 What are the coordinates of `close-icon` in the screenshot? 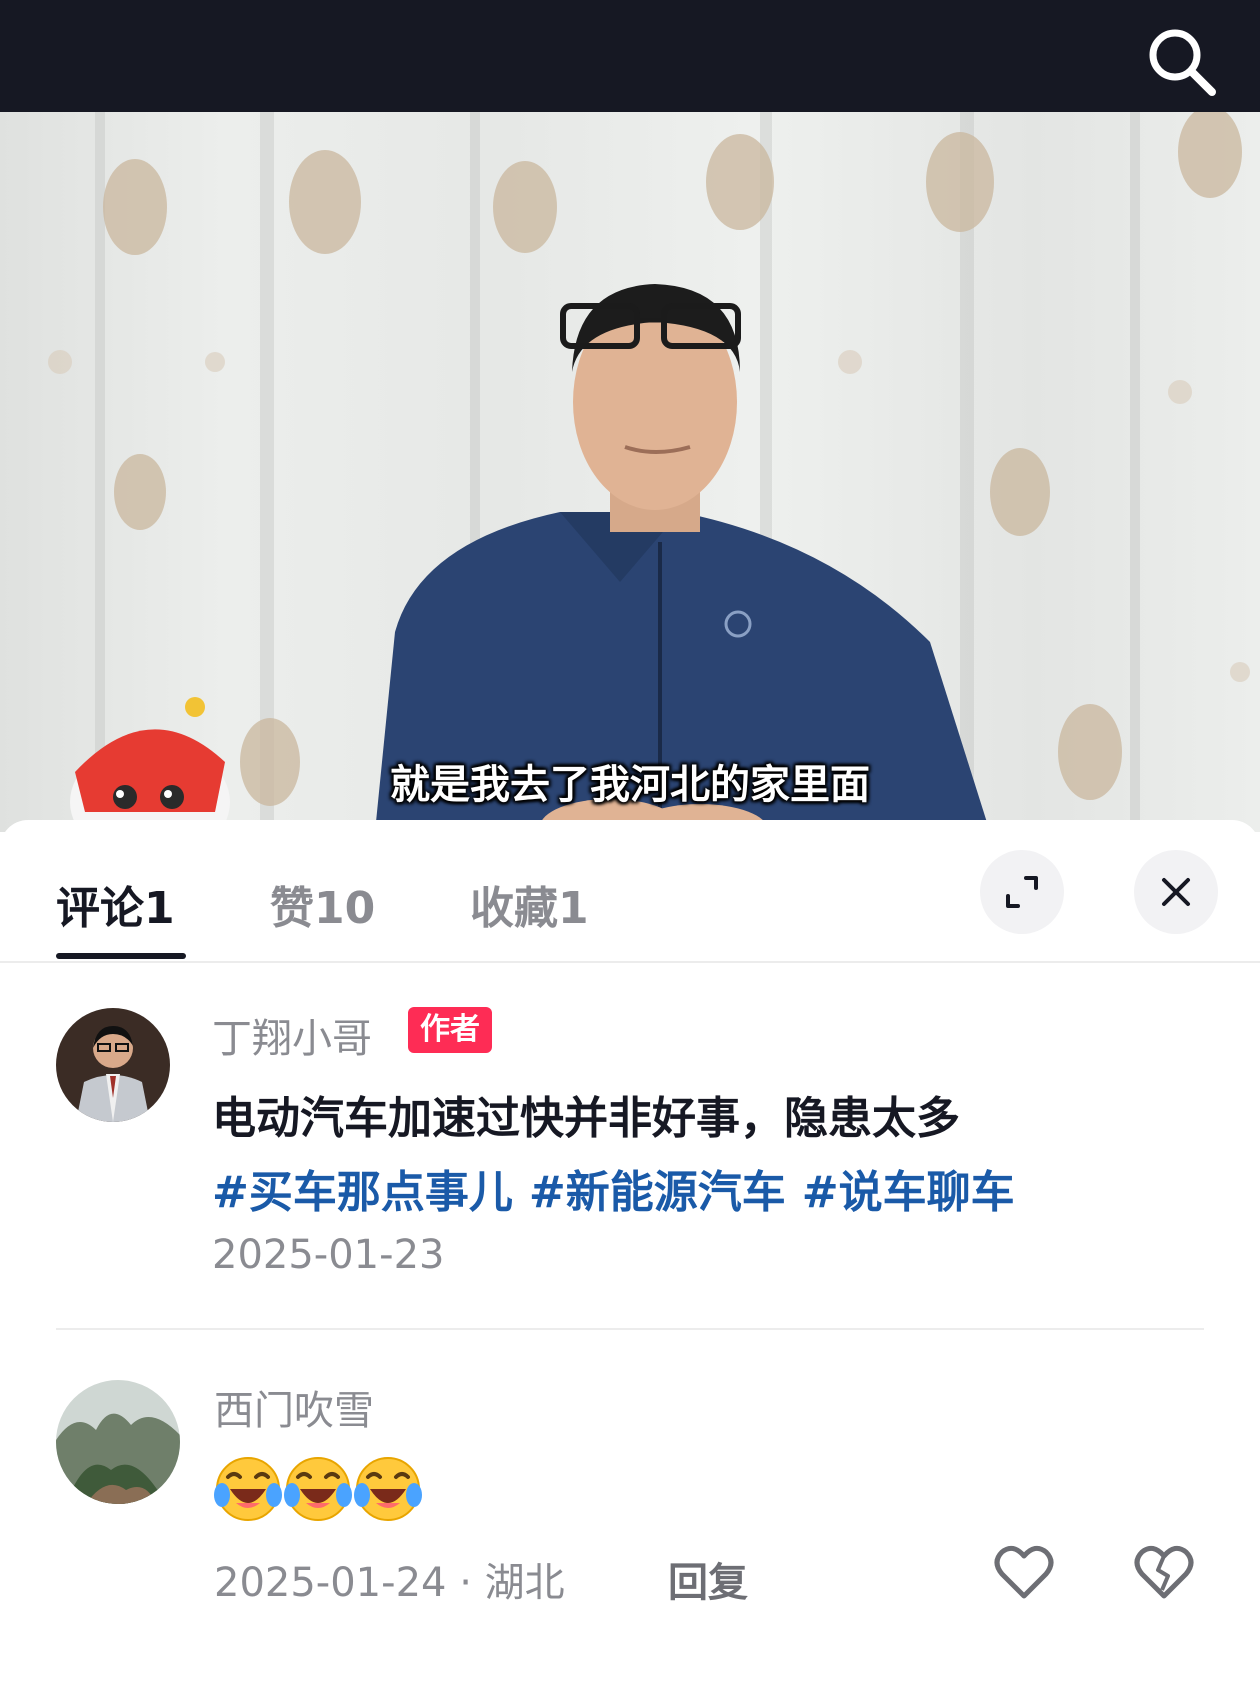 It's located at (1176, 892).